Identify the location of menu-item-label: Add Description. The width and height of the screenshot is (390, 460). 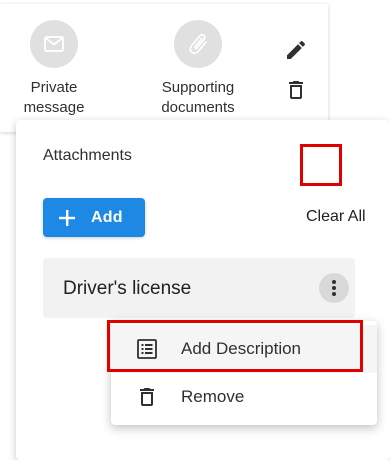
(241, 348).